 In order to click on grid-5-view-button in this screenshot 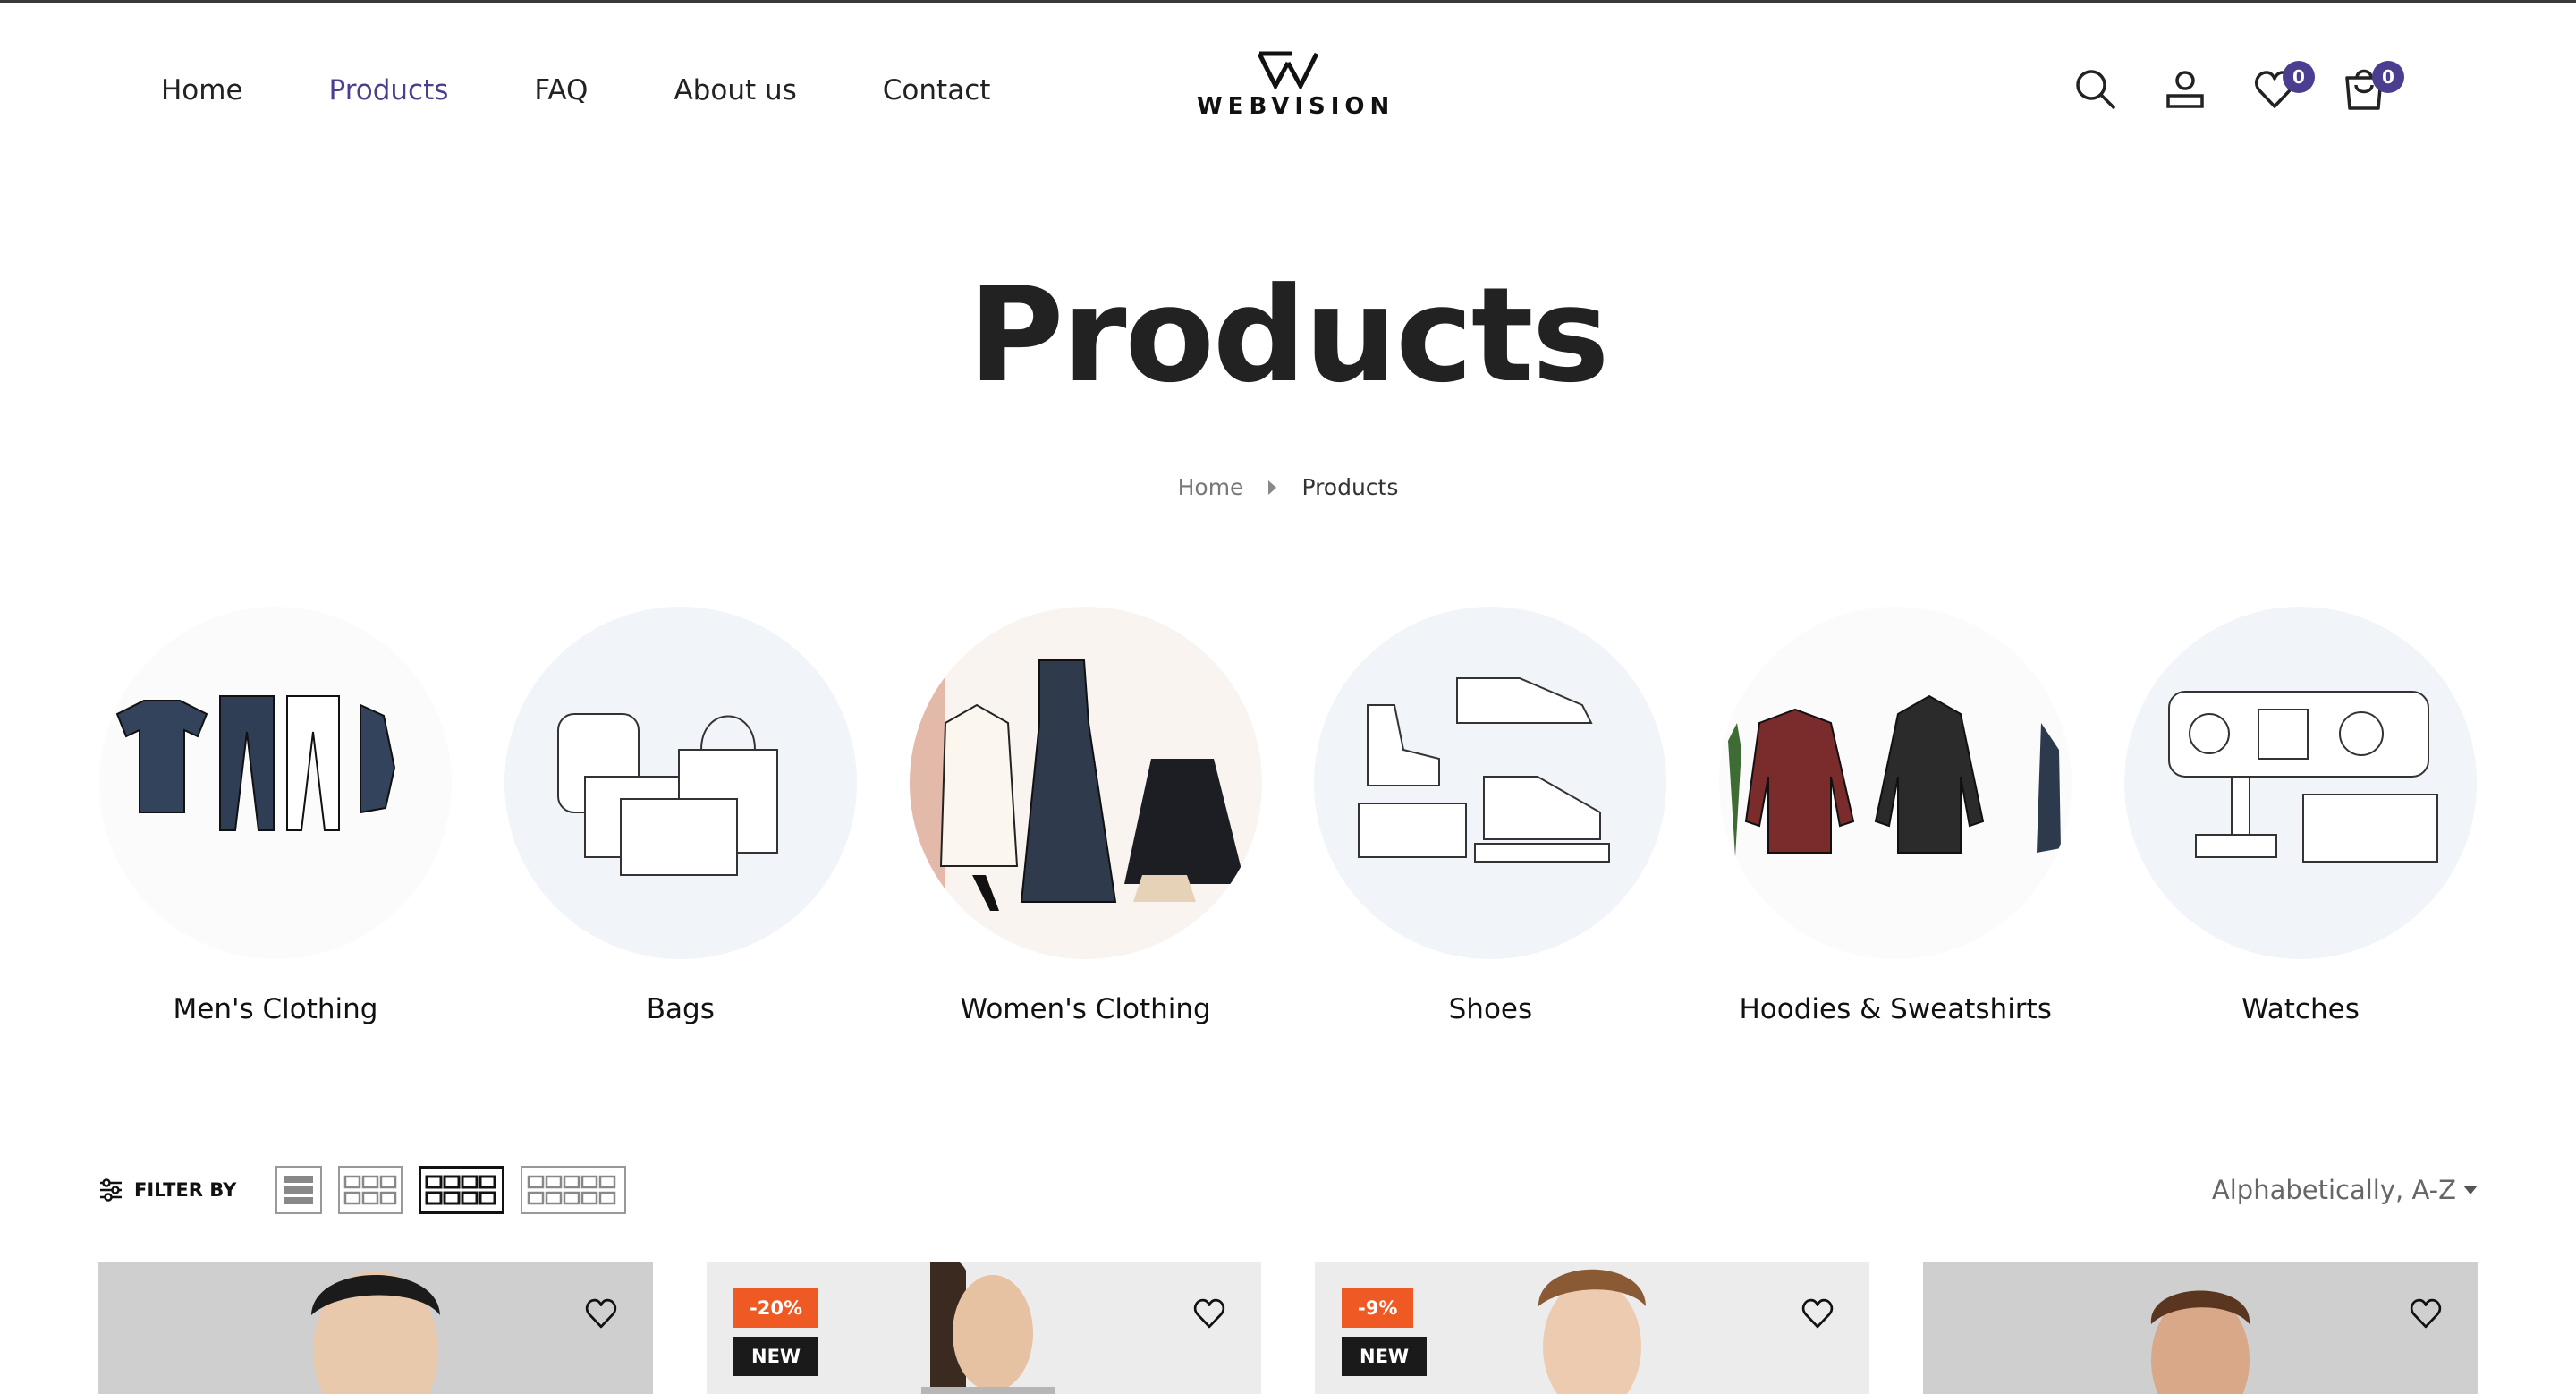, I will do `click(574, 1190)`.